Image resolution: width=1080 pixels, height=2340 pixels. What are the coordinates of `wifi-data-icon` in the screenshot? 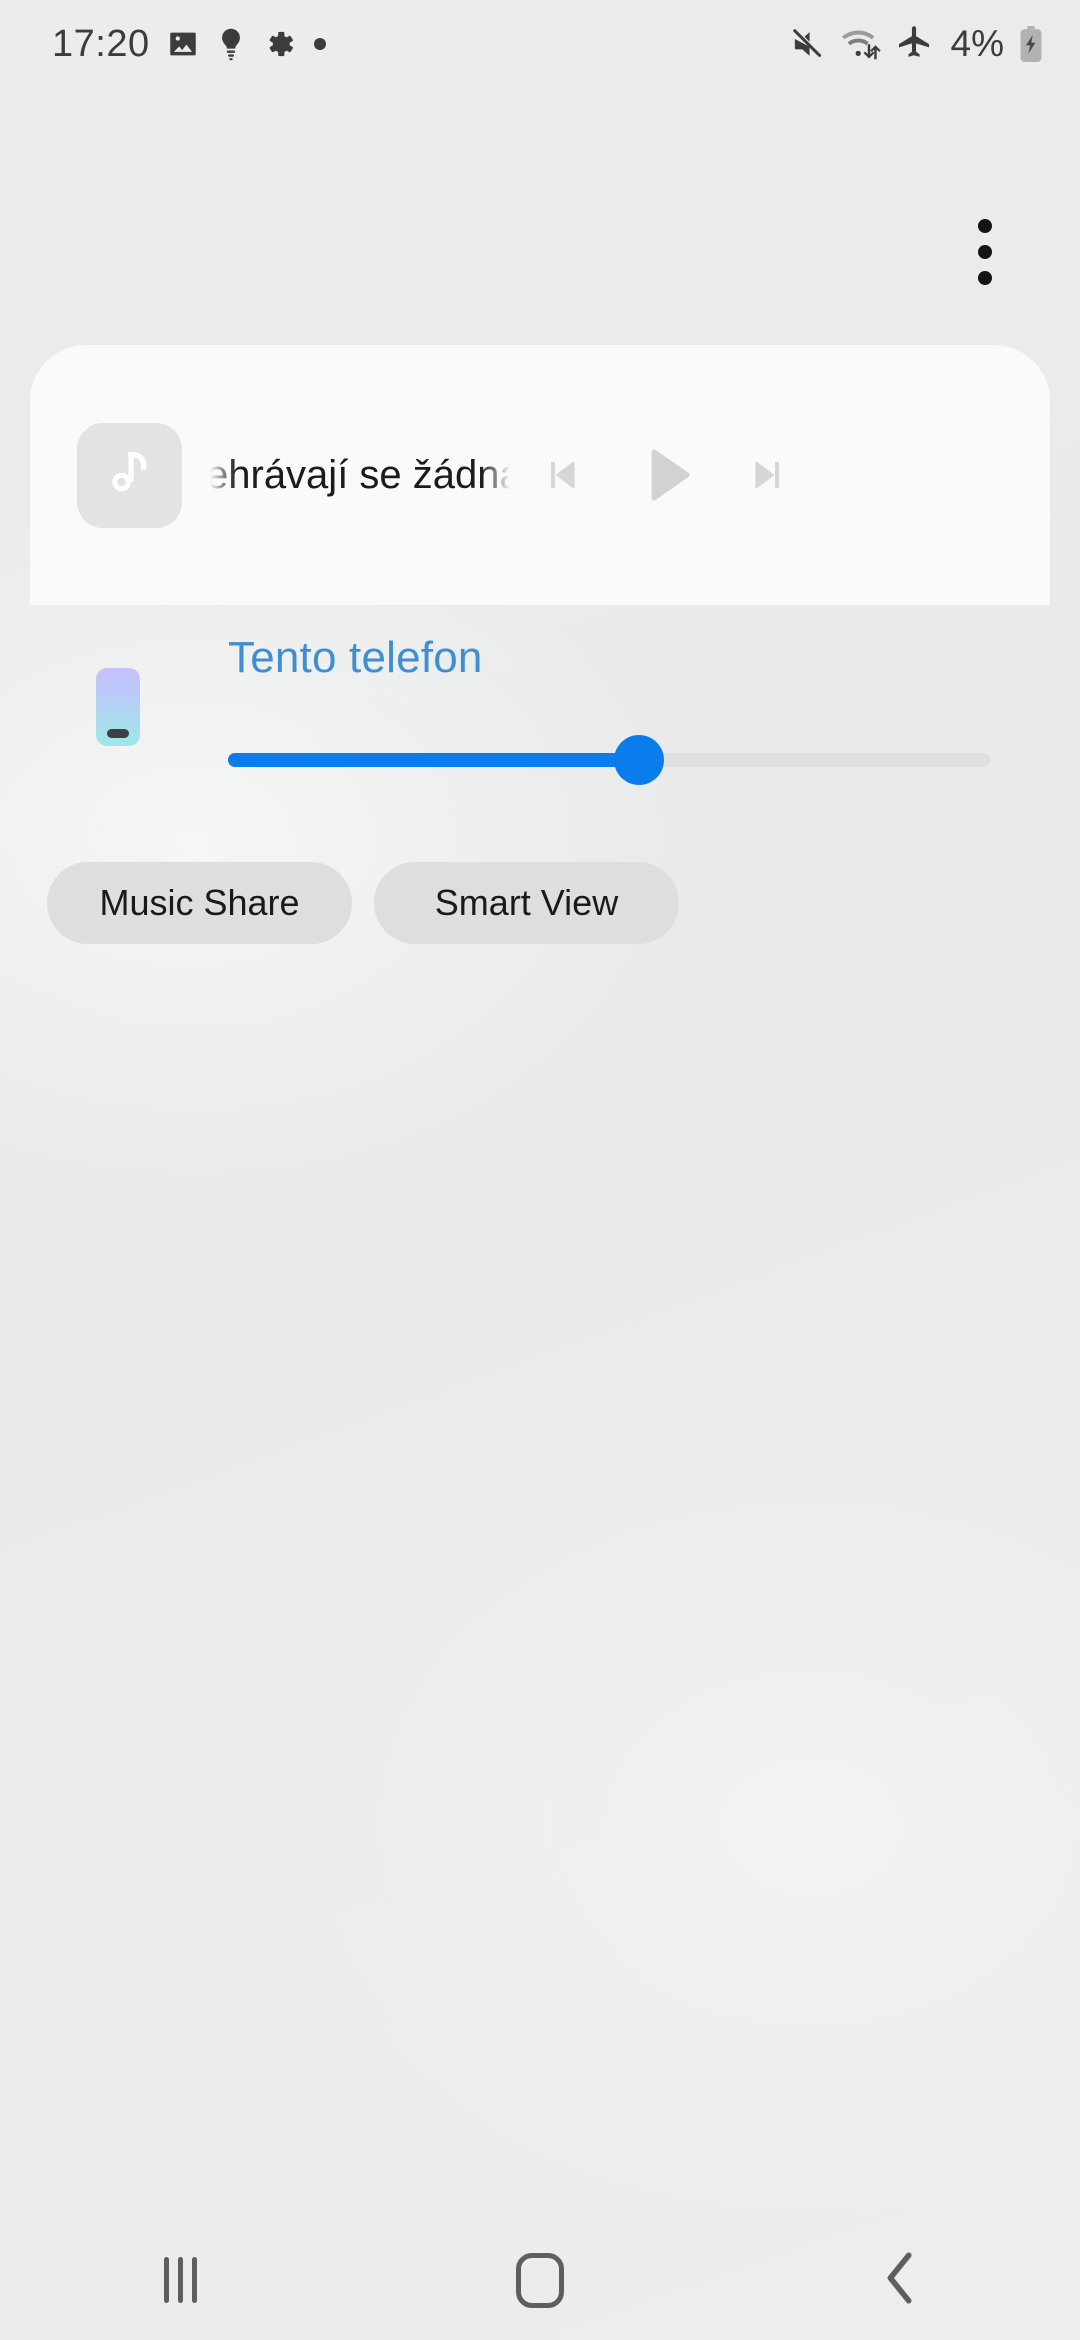 It's located at (861, 44).